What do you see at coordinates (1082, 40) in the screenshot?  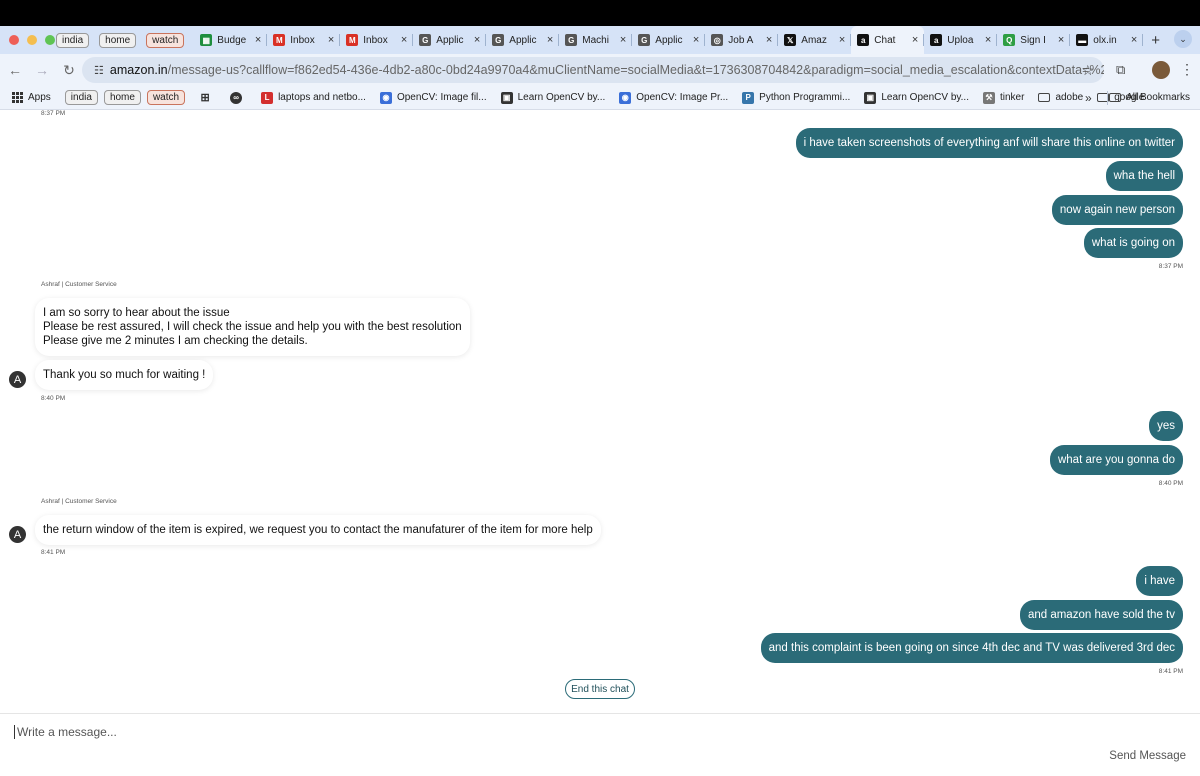 I see `olx-icon: ▬` at bounding box center [1082, 40].